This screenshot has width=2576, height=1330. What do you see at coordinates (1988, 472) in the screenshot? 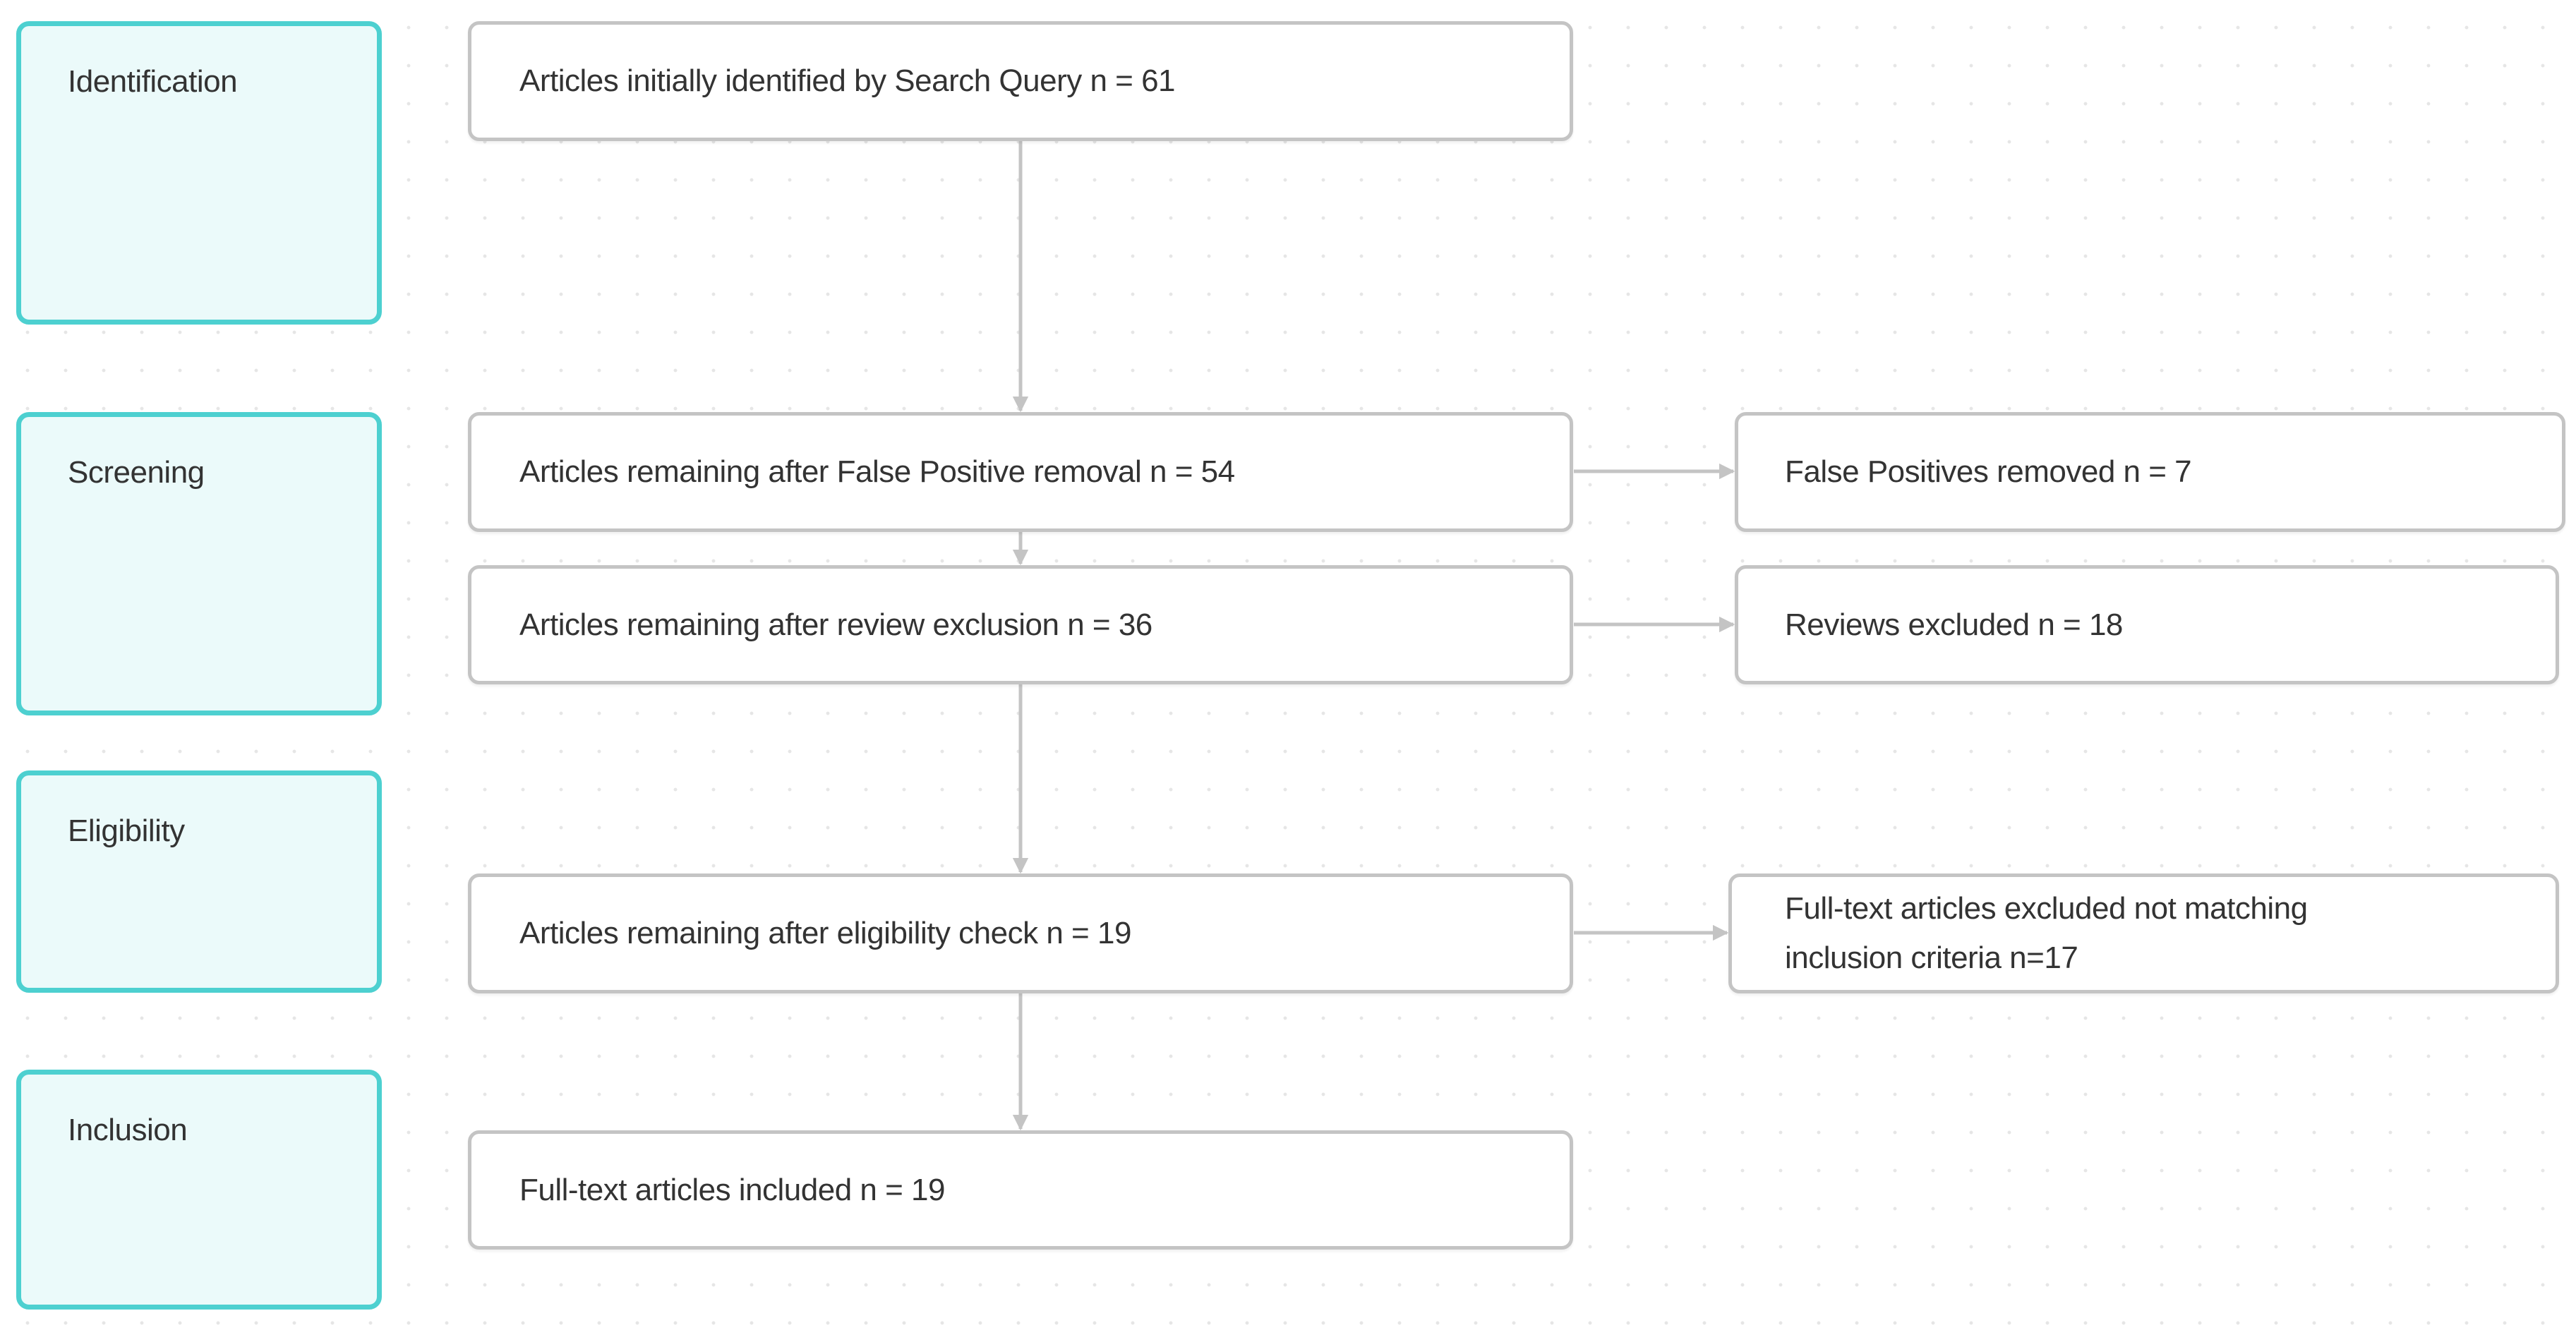
I see `box-text: False Positives removed n = 7` at bounding box center [1988, 472].